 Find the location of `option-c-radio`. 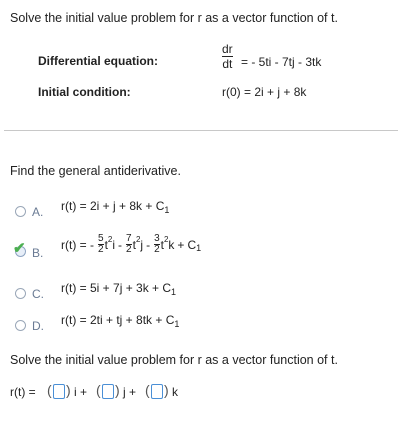

option-c-radio is located at coordinates (20, 293).